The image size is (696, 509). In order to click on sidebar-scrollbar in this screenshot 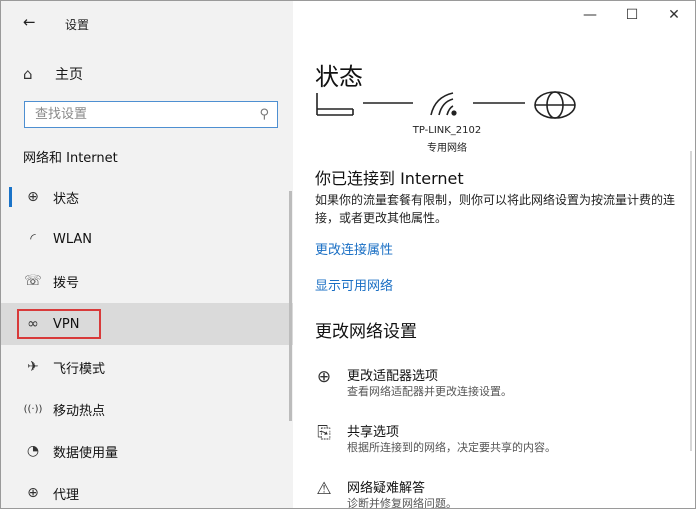, I will do `click(290, 306)`.